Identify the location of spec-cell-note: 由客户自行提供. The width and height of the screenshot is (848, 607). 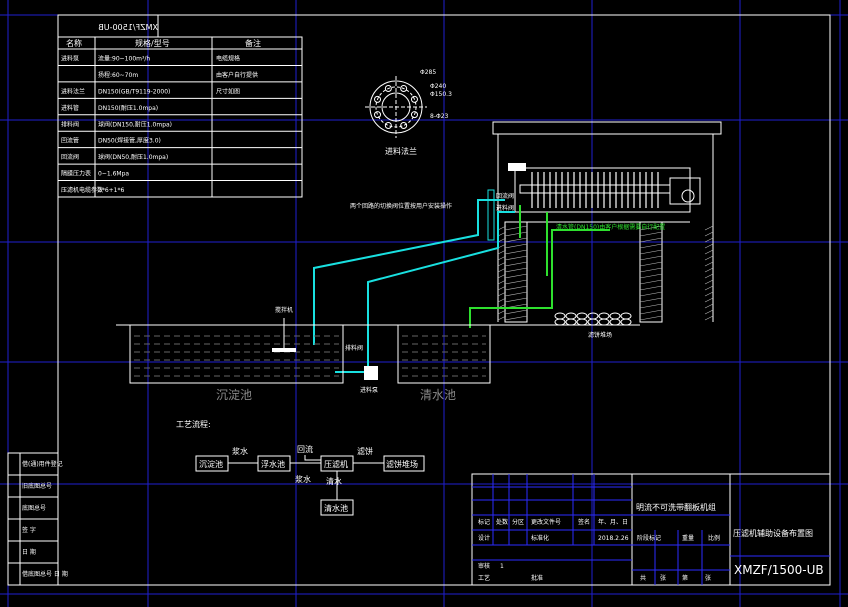
(237, 75).